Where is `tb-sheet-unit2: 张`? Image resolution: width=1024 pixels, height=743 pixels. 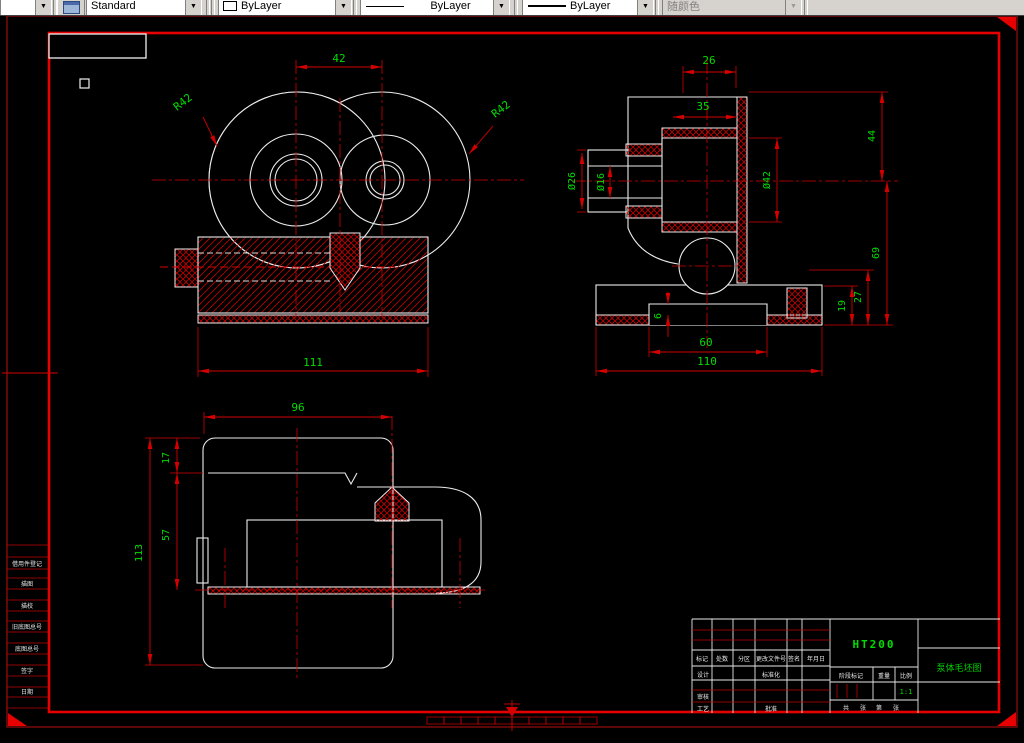 tb-sheet-unit2: 张 is located at coordinates (896, 708).